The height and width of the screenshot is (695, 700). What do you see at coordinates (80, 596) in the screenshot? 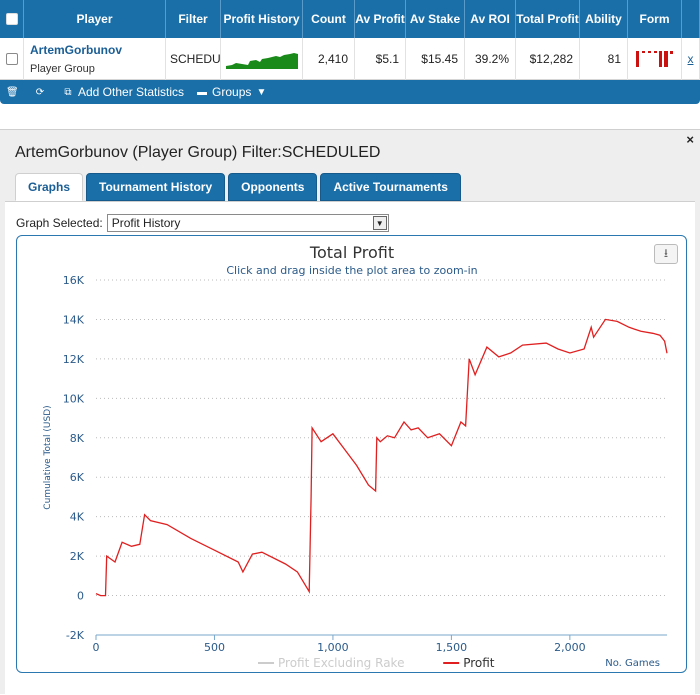
I see `y-tick-label: 0` at bounding box center [80, 596].